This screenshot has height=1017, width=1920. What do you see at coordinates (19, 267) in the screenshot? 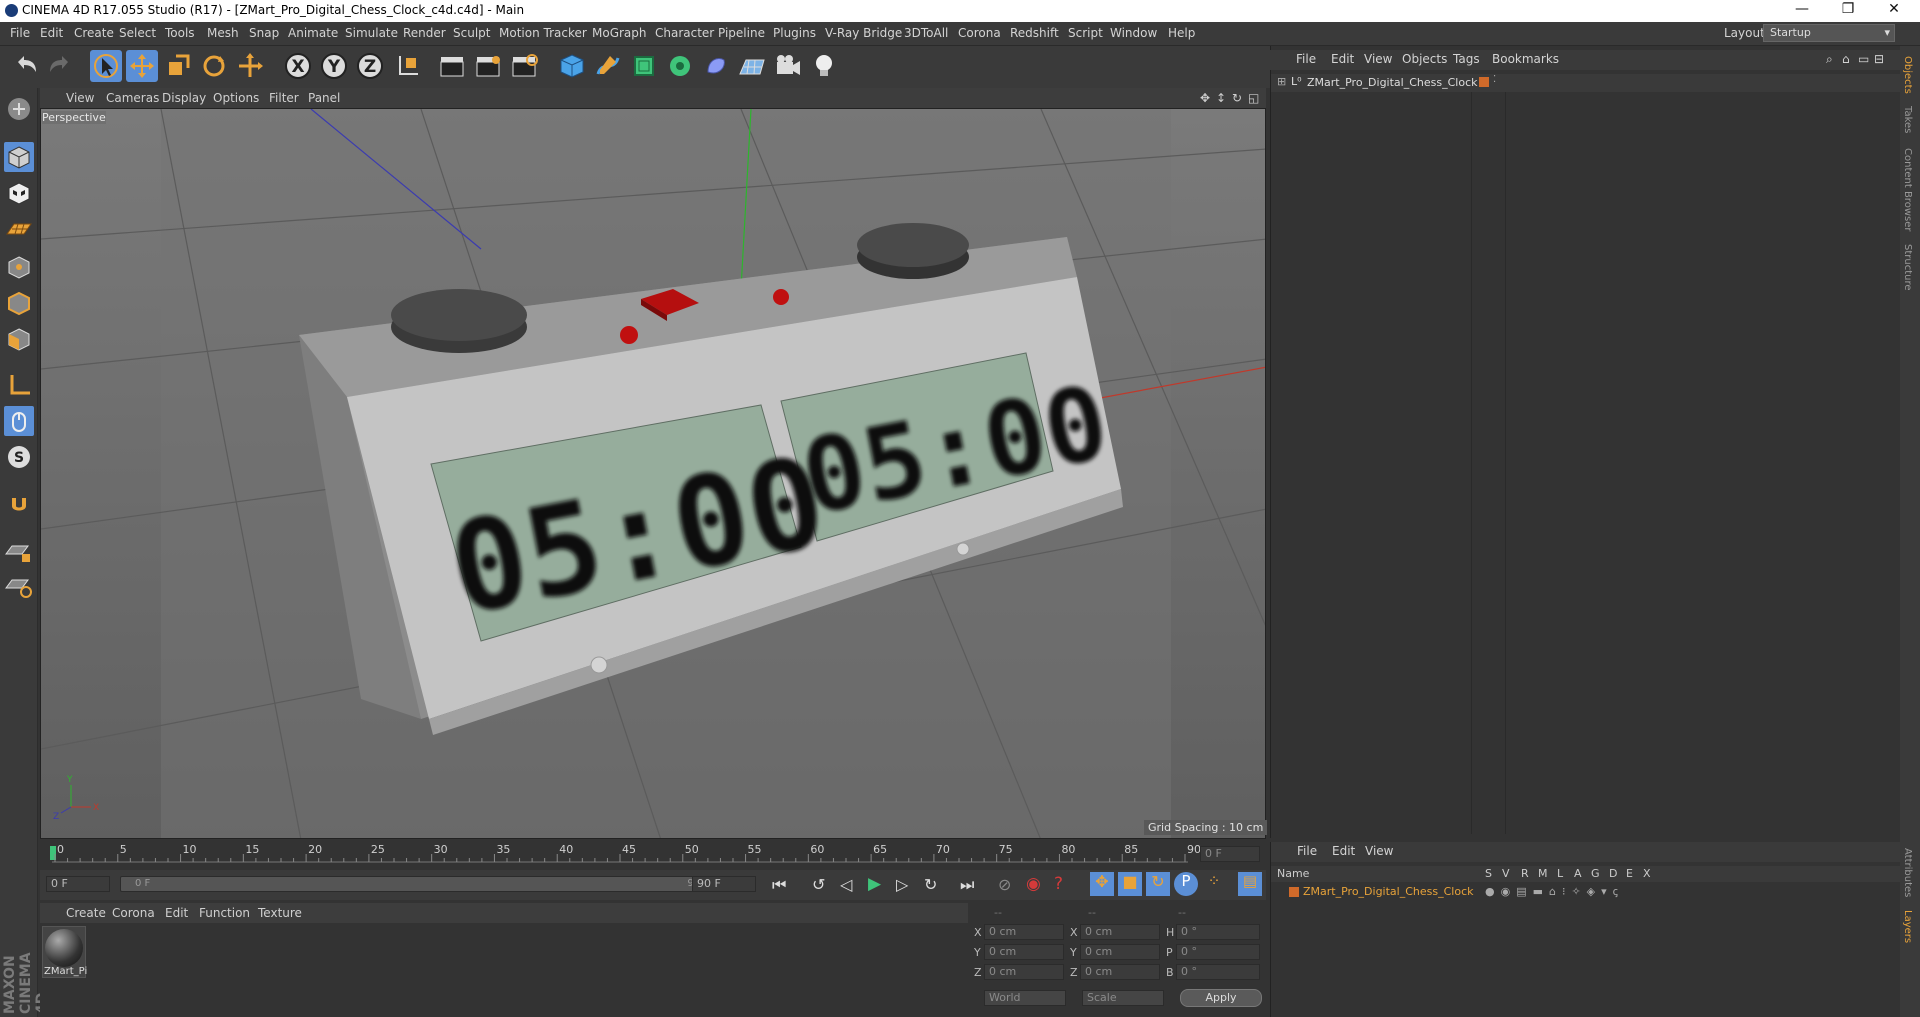
I see `points-mode-button` at bounding box center [19, 267].